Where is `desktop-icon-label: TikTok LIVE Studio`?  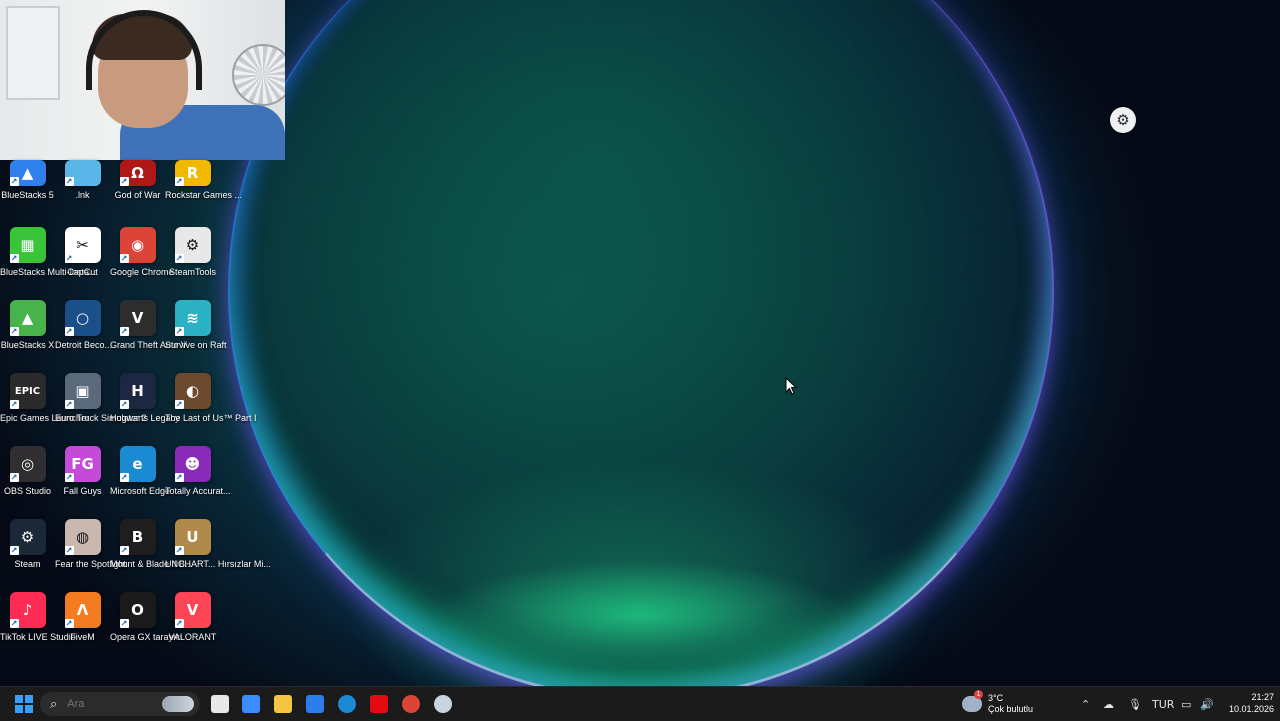 desktop-icon-label: TikTok LIVE Studio is located at coordinates (38, 637).